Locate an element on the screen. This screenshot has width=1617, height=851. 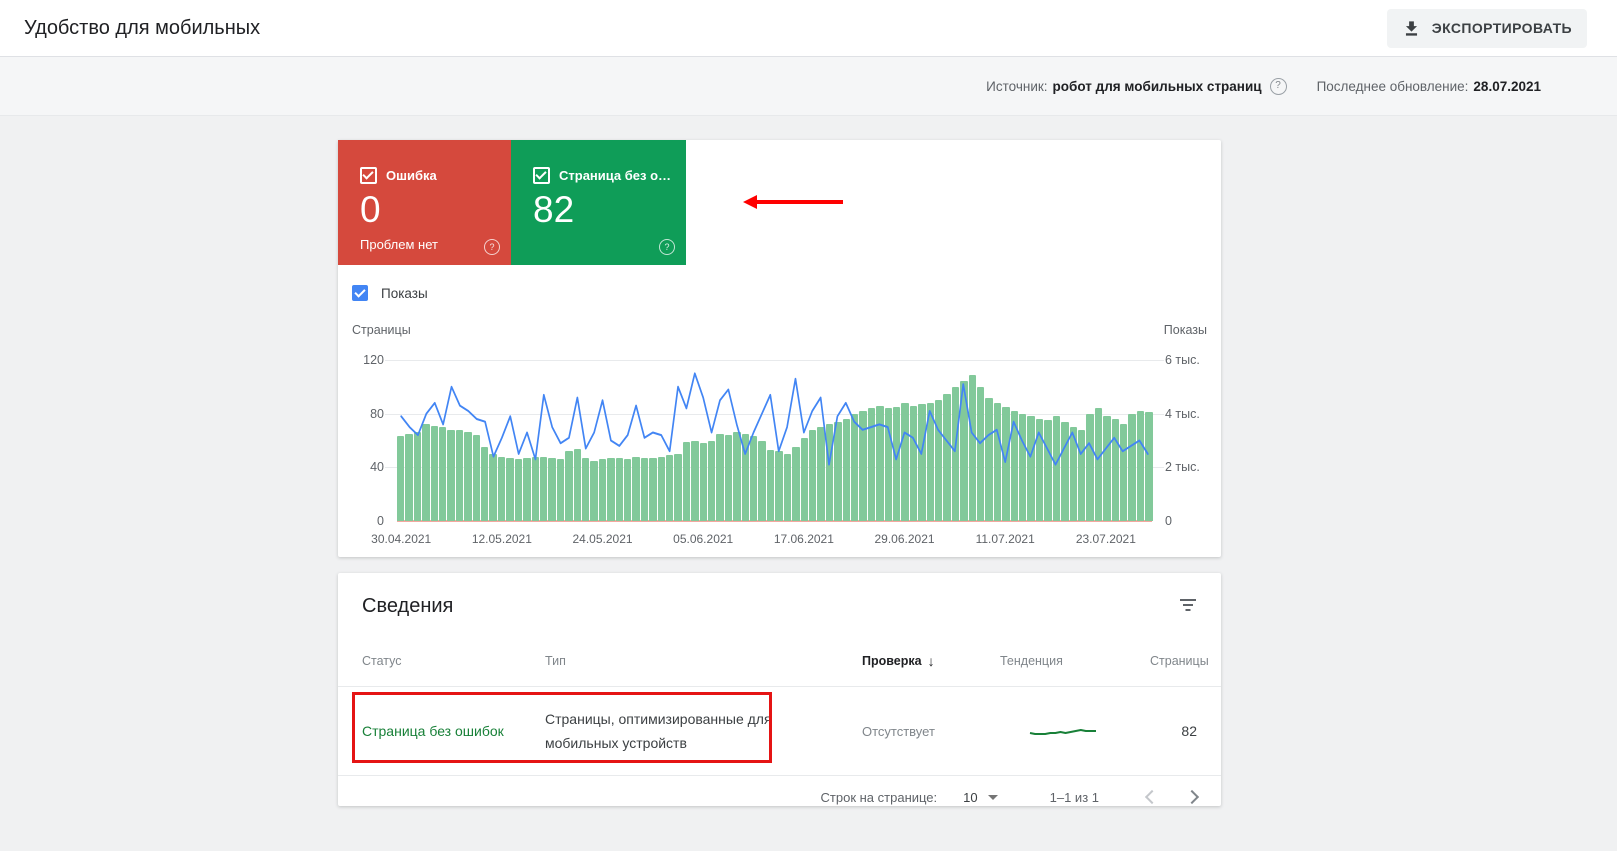
pages-value: 82 is located at coordinates (1189, 731).